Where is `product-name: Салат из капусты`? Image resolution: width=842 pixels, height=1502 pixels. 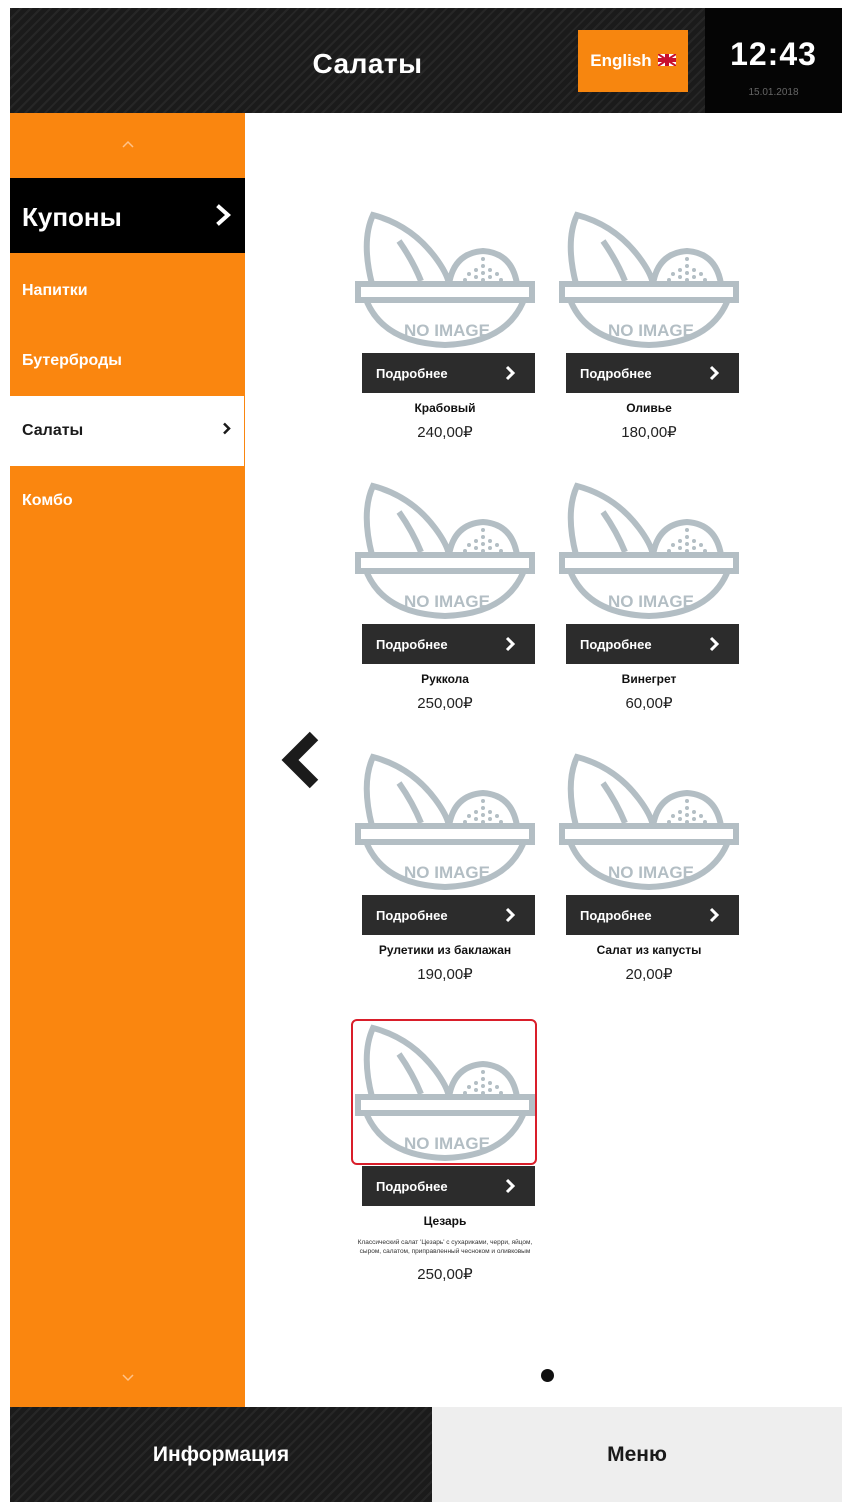
product-name: Салат из капусты is located at coordinates (649, 950).